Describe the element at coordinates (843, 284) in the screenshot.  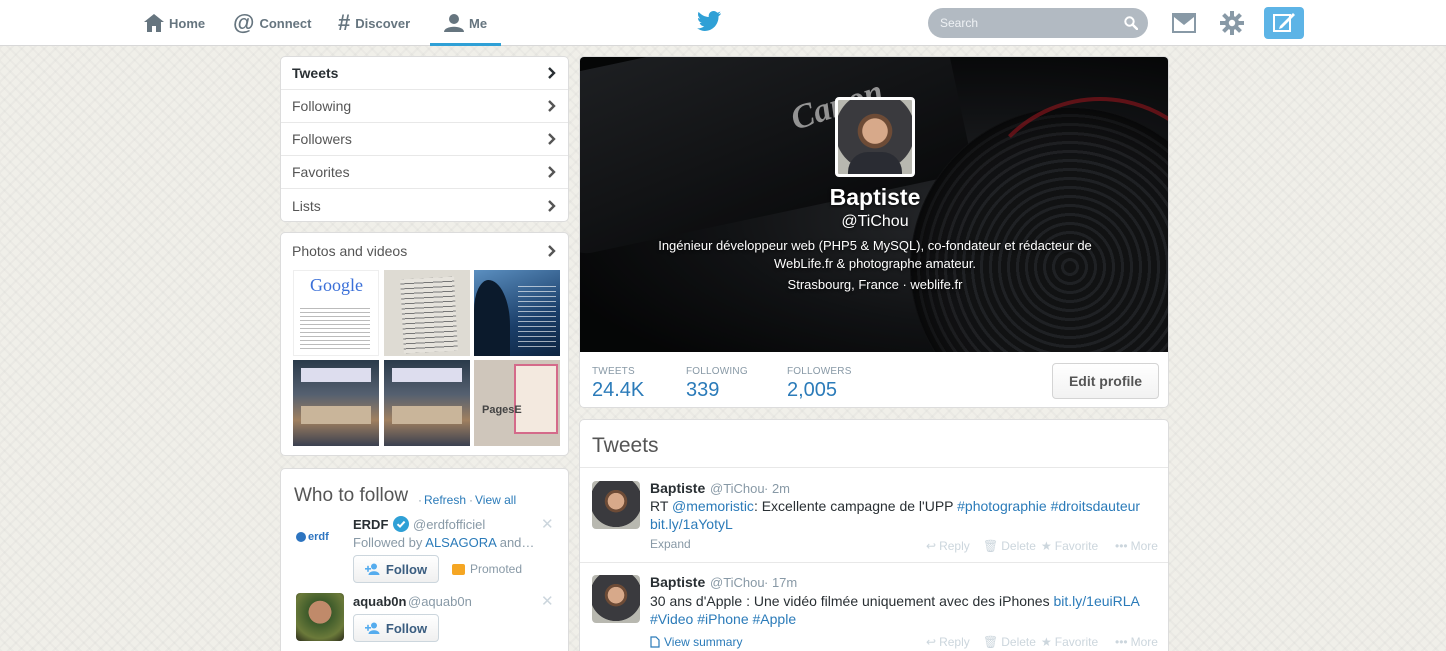
I see `profile-location: Strasbourg, France` at that location.